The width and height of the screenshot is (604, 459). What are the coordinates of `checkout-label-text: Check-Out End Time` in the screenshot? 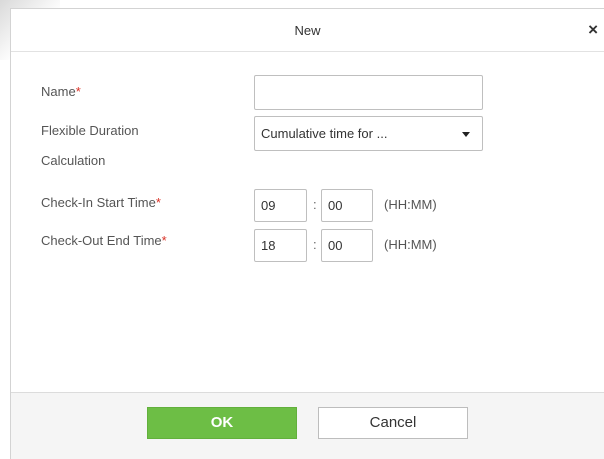 It's located at (101, 240).